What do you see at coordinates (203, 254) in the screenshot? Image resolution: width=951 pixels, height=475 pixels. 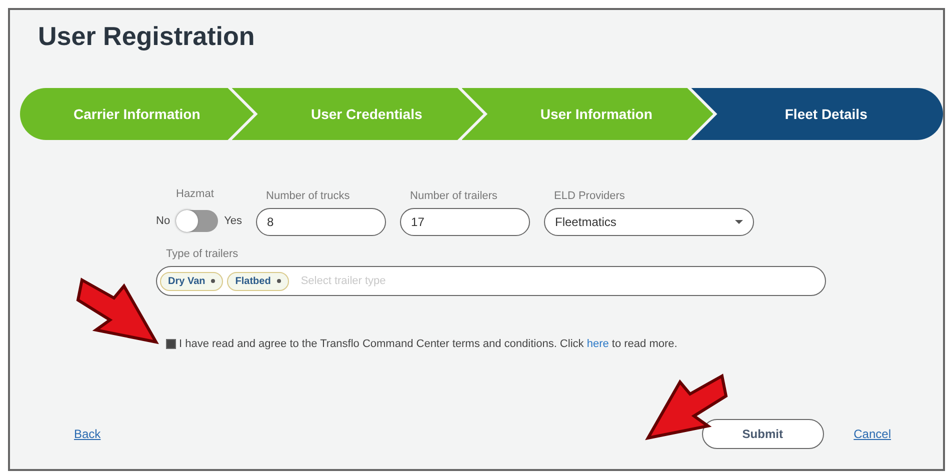 I see `field-label: Type of trailers` at bounding box center [203, 254].